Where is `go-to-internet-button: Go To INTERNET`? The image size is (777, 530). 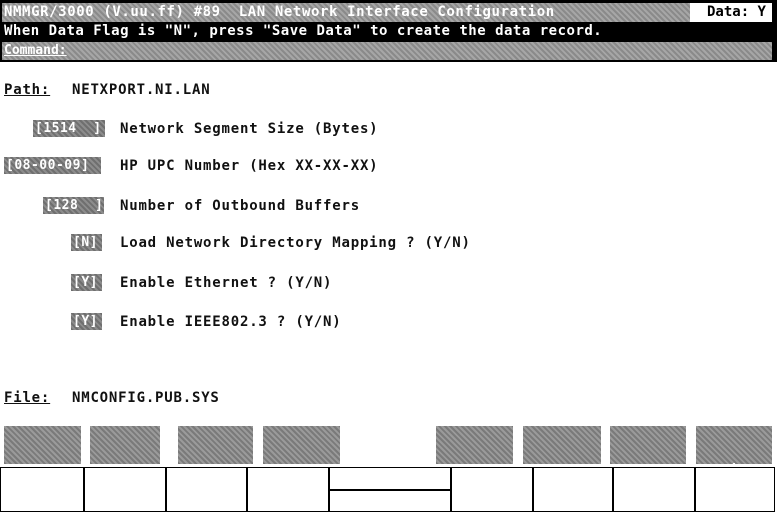 go-to-internet-button: Go To INTERNET is located at coordinates (215, 460).